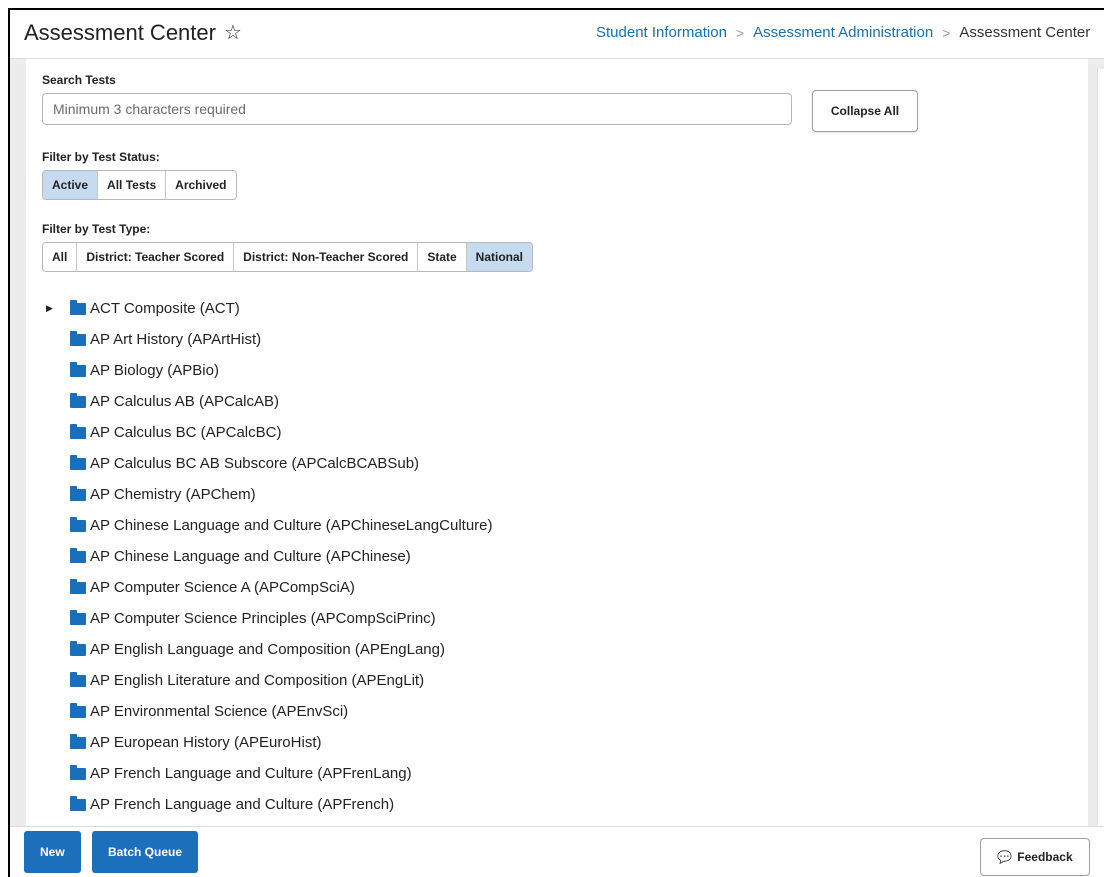 This screenshot has width=1104, height=877. I want to click on action-bar: New Batch Queue 💬 Feedback, so click(557, 851).